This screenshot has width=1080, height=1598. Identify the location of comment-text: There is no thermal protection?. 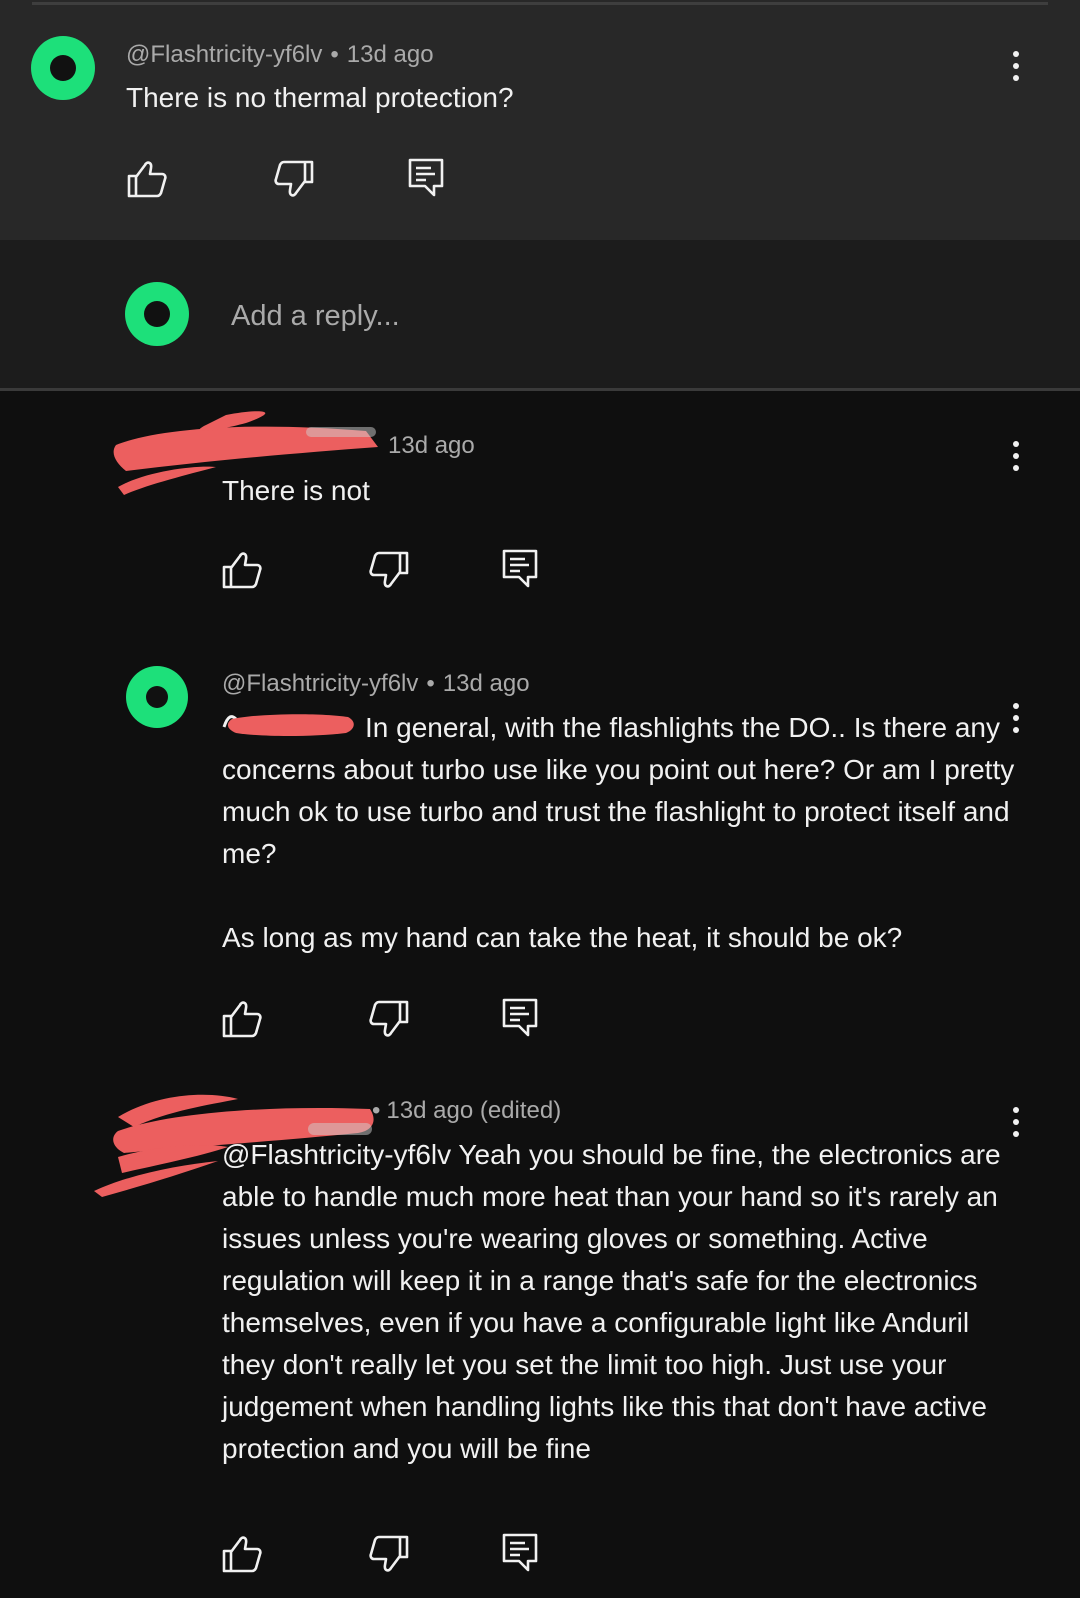
(320, 97).